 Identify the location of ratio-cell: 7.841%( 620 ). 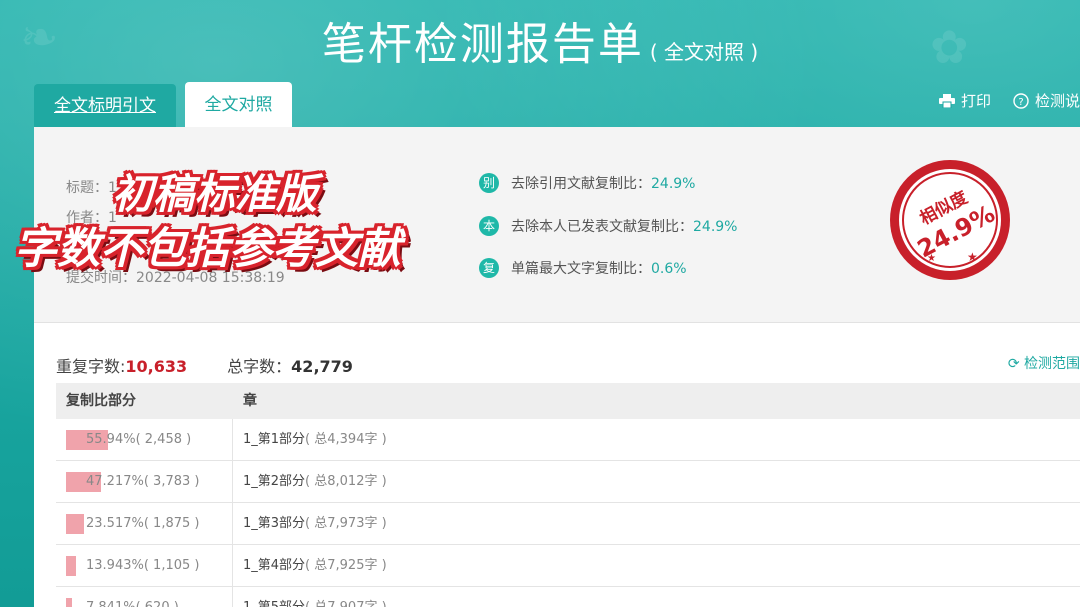
(144, 597).